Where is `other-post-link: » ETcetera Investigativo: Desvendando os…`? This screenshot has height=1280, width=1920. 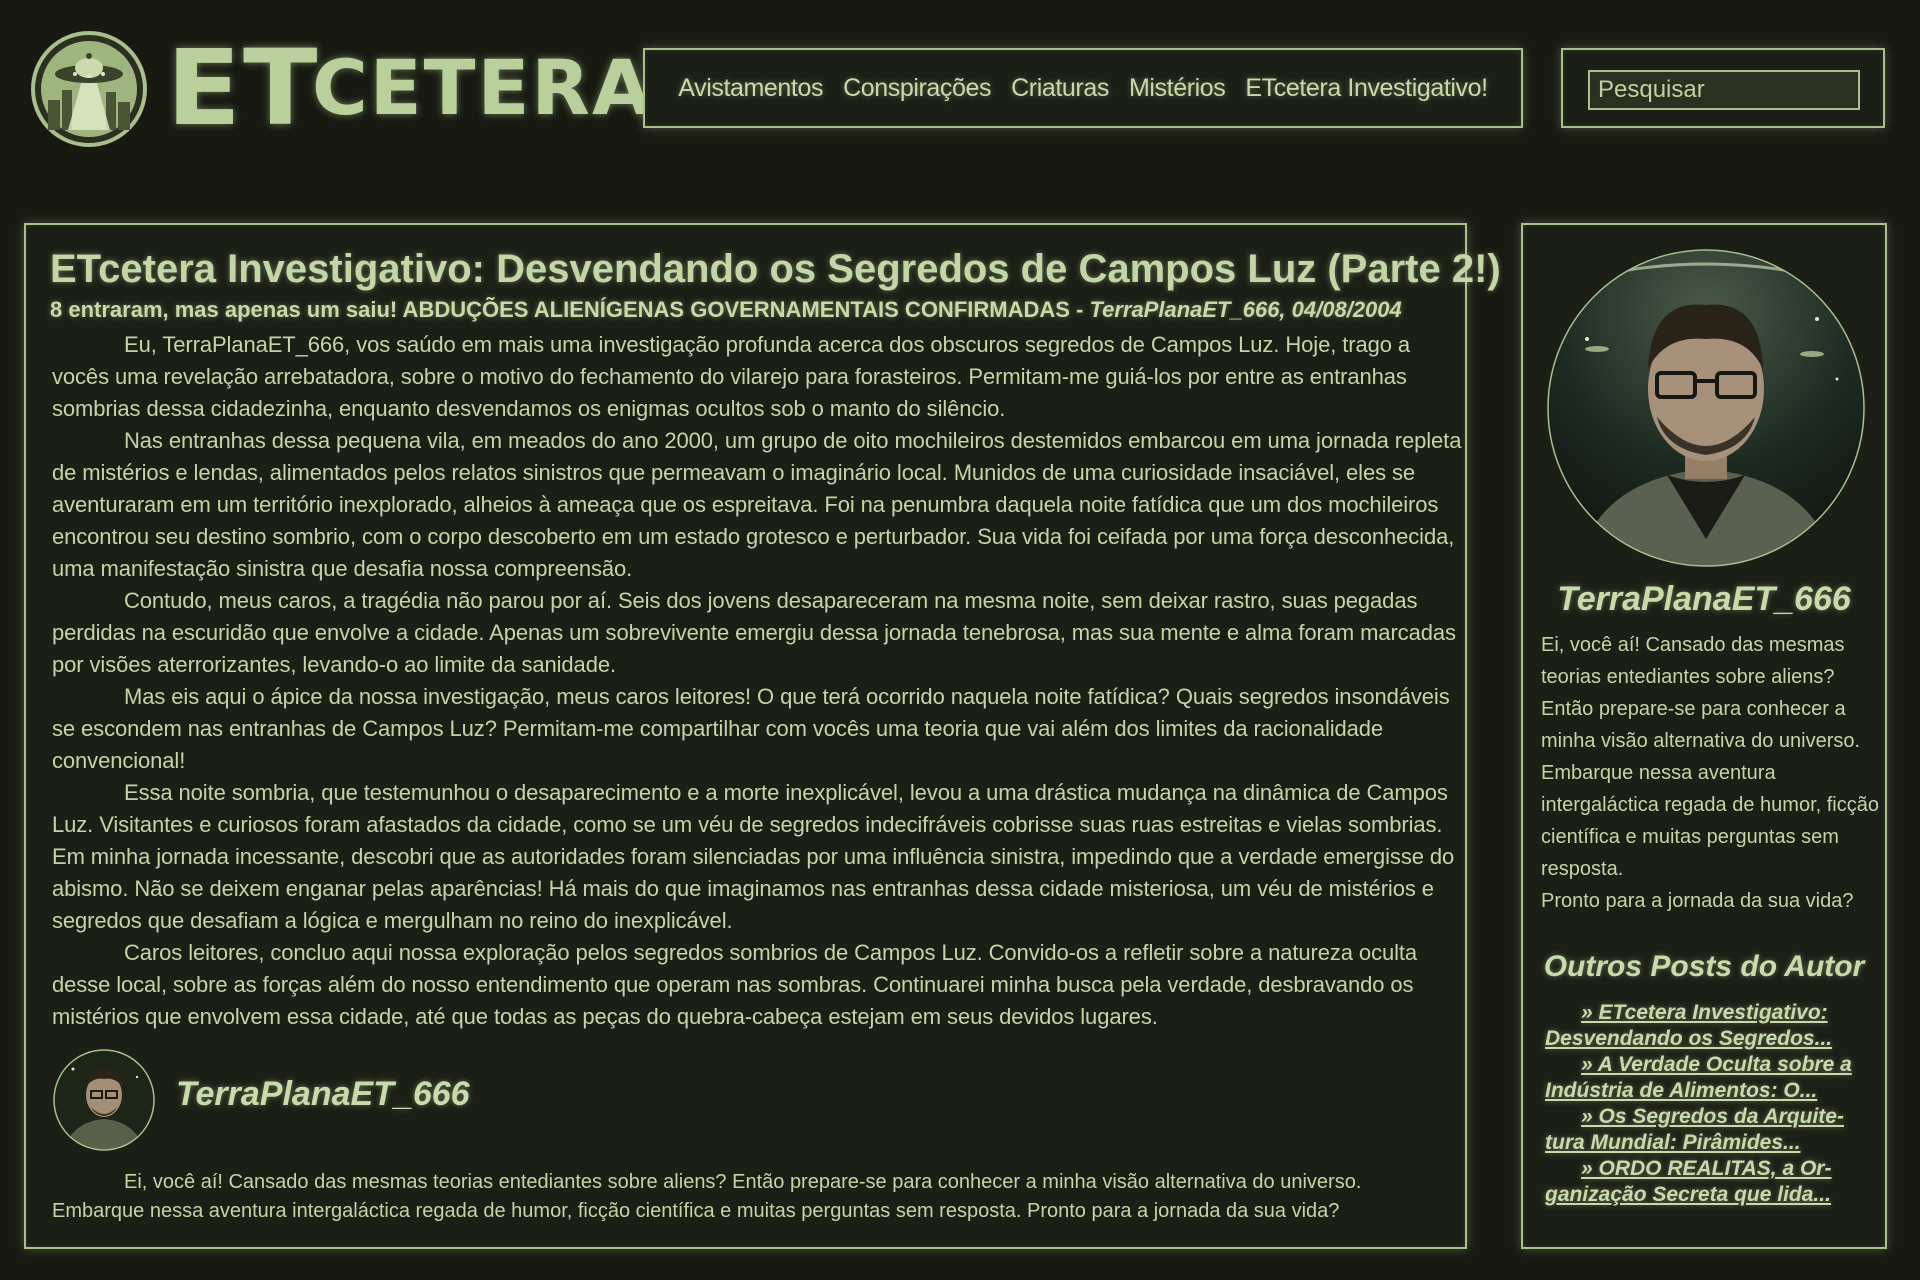
other-post-link: » ETcetera Investigativo: Desvendando os… is located at coordinates (1710, 1026).